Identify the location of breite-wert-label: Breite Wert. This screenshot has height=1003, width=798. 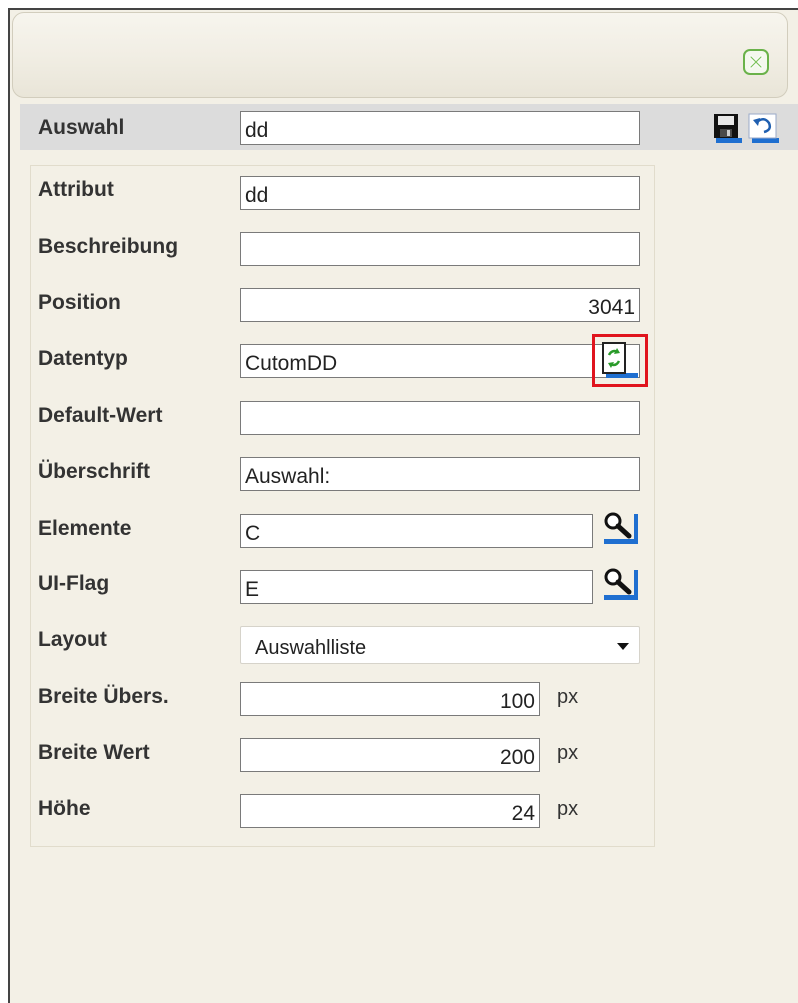
(94, 752).